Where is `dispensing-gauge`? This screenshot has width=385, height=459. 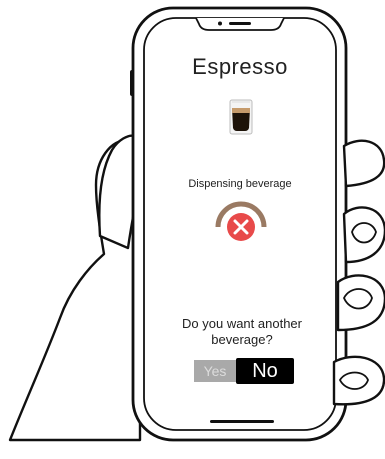 dispensing-gauge is located at coordinates (241, 221).